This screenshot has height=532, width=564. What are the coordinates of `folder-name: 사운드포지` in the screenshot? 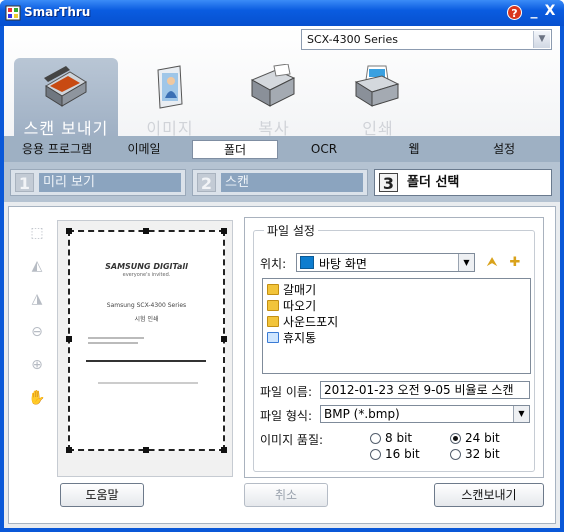 It's located at (311, 322).